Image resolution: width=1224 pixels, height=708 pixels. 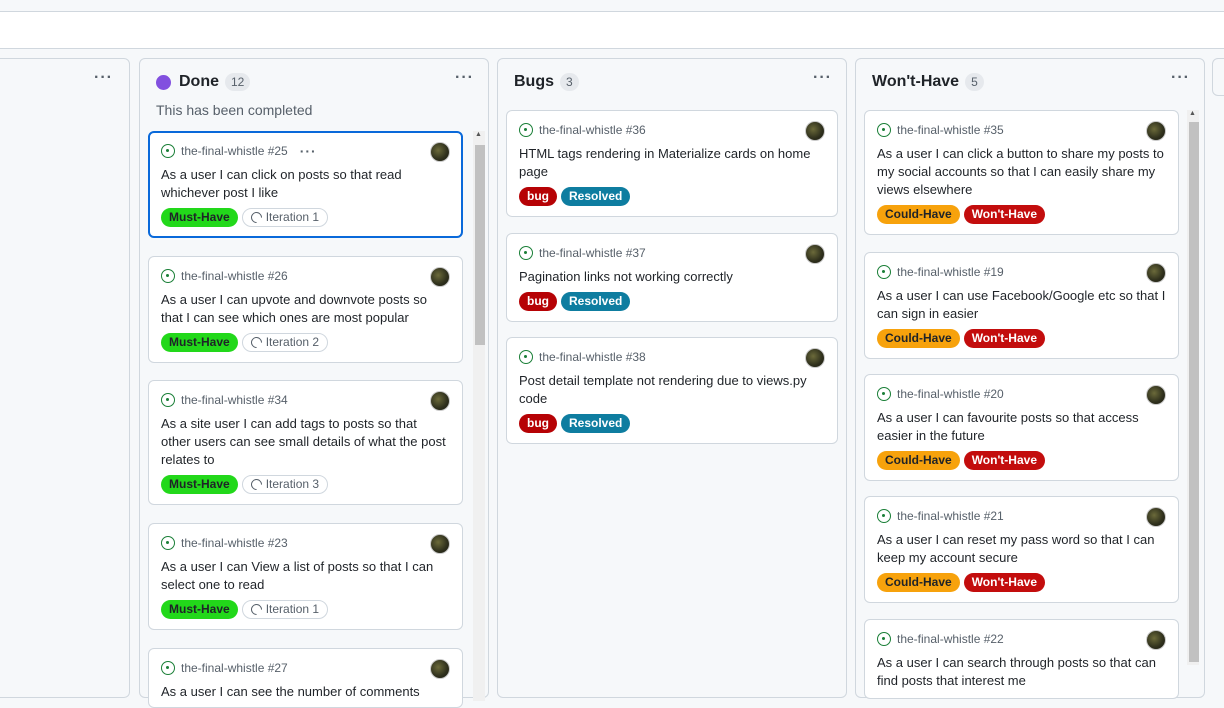 What do you see at coordinates (592, 357) in the screenshot?
I see `issue-reference: the-final-whistle #38` at bounding box center [592, 357].